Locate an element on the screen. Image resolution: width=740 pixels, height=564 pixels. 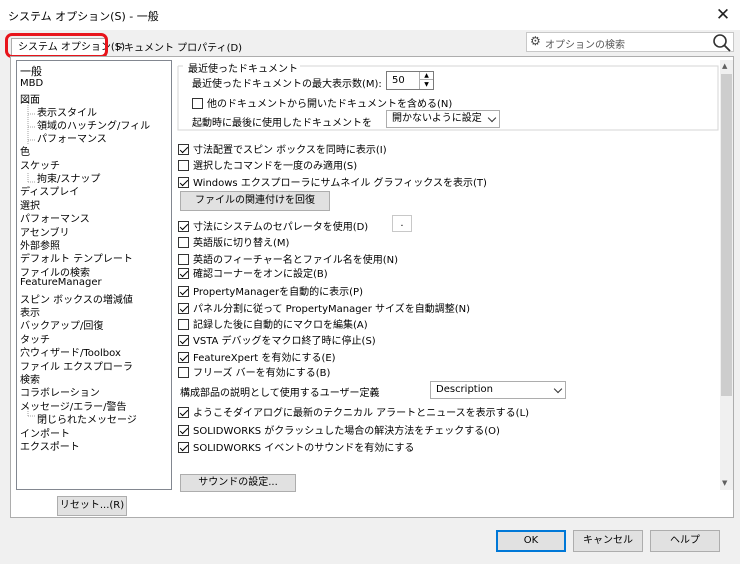
option-auto-edit-macro: 記録した後に自動的にマクロを編集(A) is located at coordinates (273, 323).